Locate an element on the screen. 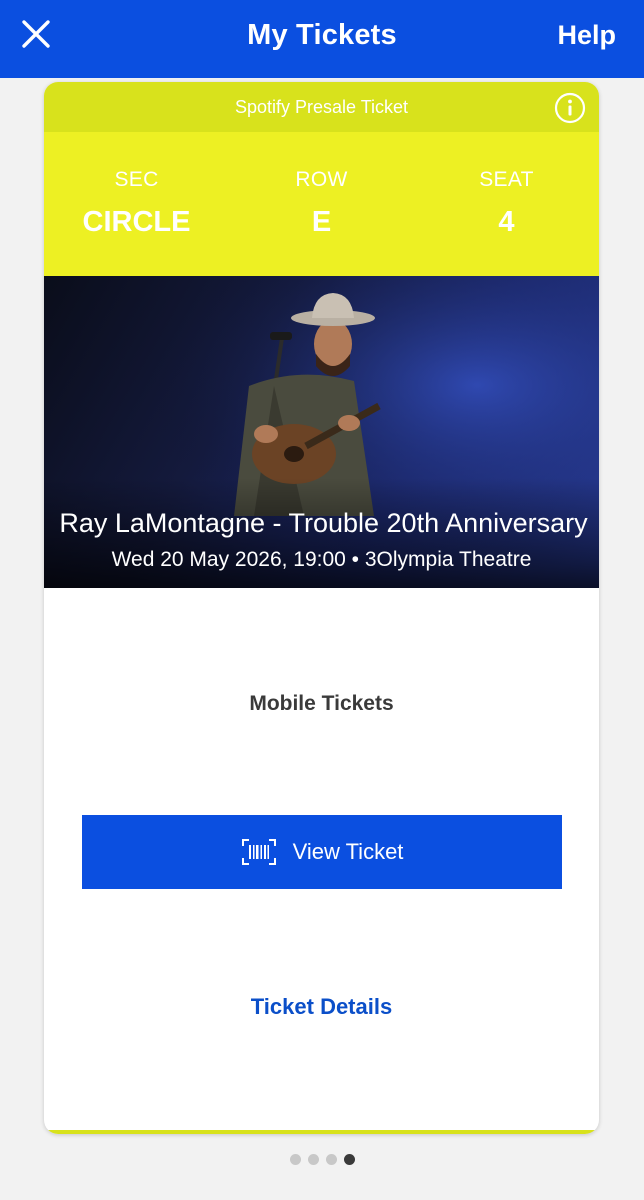 The height and width of the screenshot is (1200, 644). info-icon is located at coordinates (570, 108).